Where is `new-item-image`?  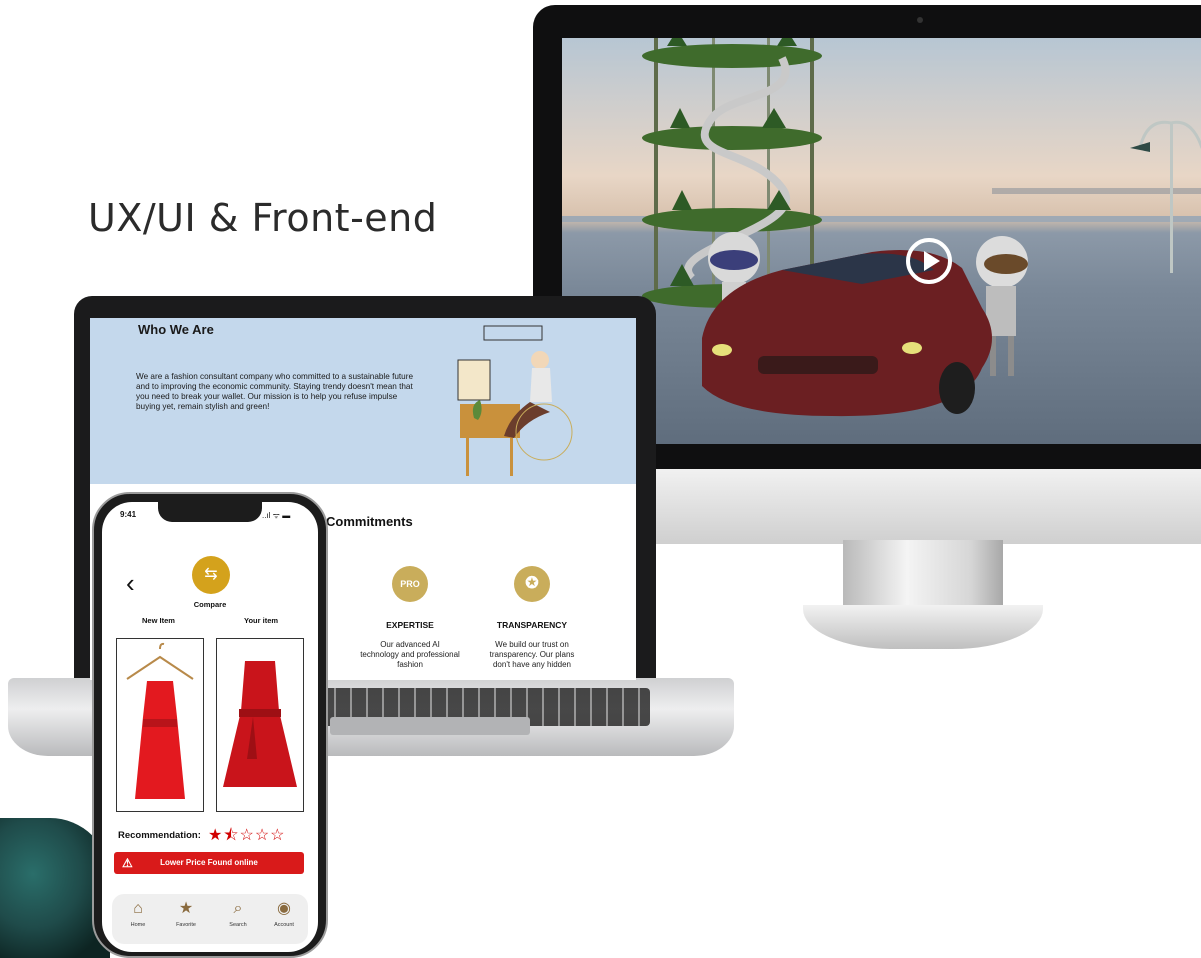
new-item-image is located at coordinates (160, 725).